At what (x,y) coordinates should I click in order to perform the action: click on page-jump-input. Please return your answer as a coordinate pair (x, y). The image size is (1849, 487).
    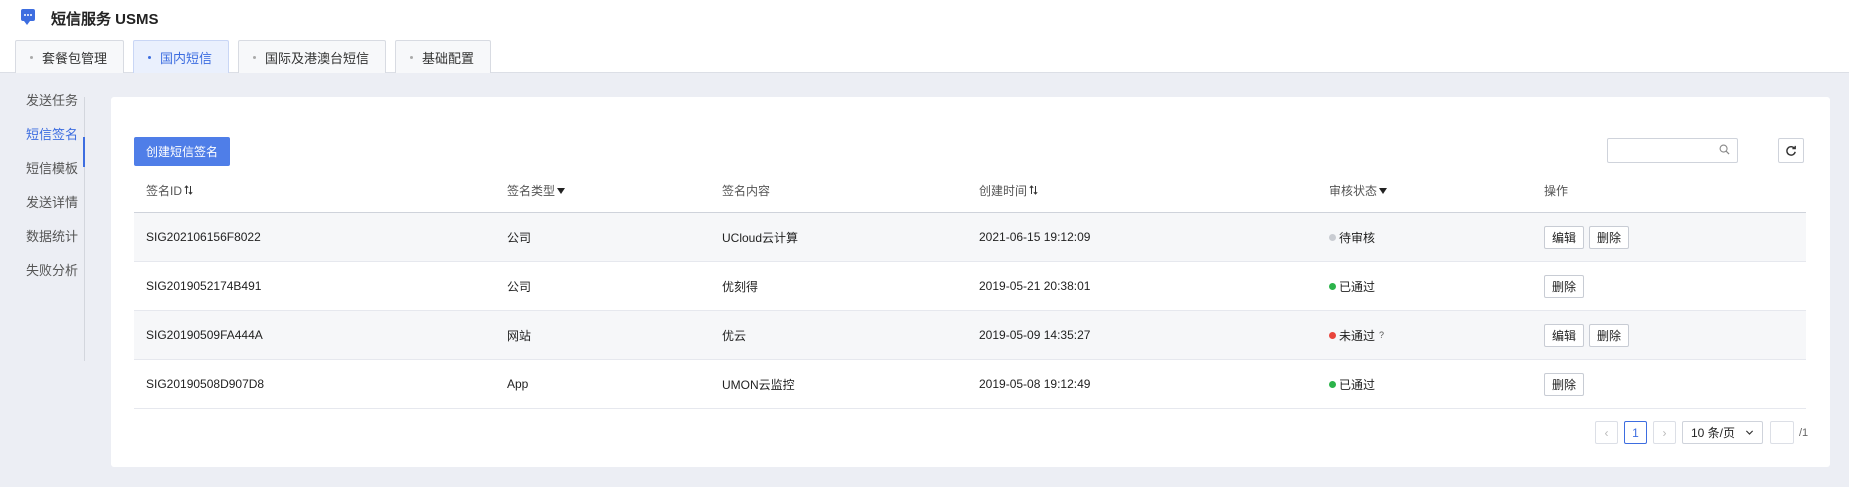
    Looking at the image, I should click on (1782, 432).